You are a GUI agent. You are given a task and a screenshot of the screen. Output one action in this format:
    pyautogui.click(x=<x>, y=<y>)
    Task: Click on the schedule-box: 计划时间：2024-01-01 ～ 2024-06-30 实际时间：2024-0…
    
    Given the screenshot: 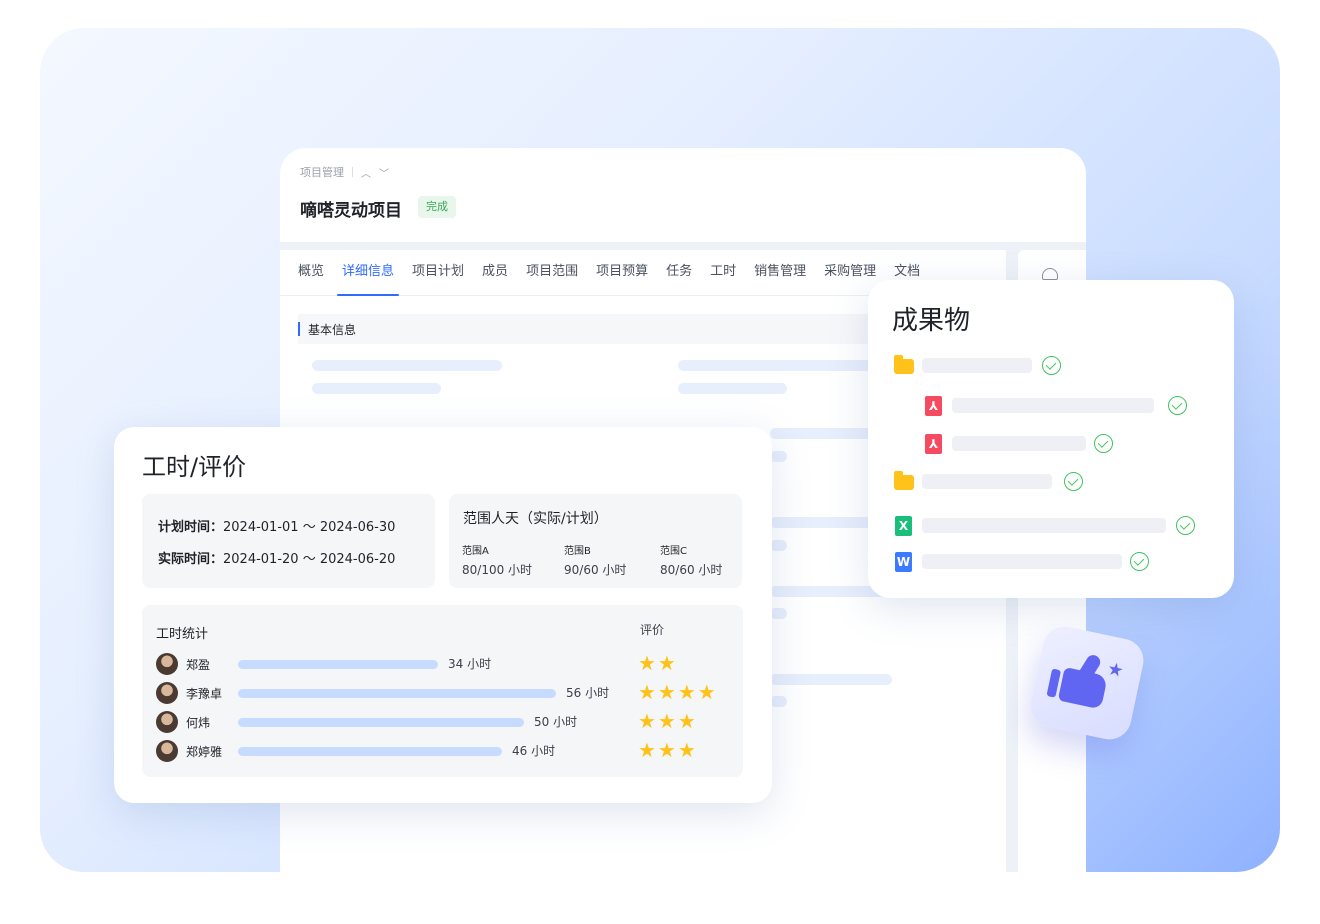 What is the action you would take?
    pyautogui.click(x=288, y=541)
    